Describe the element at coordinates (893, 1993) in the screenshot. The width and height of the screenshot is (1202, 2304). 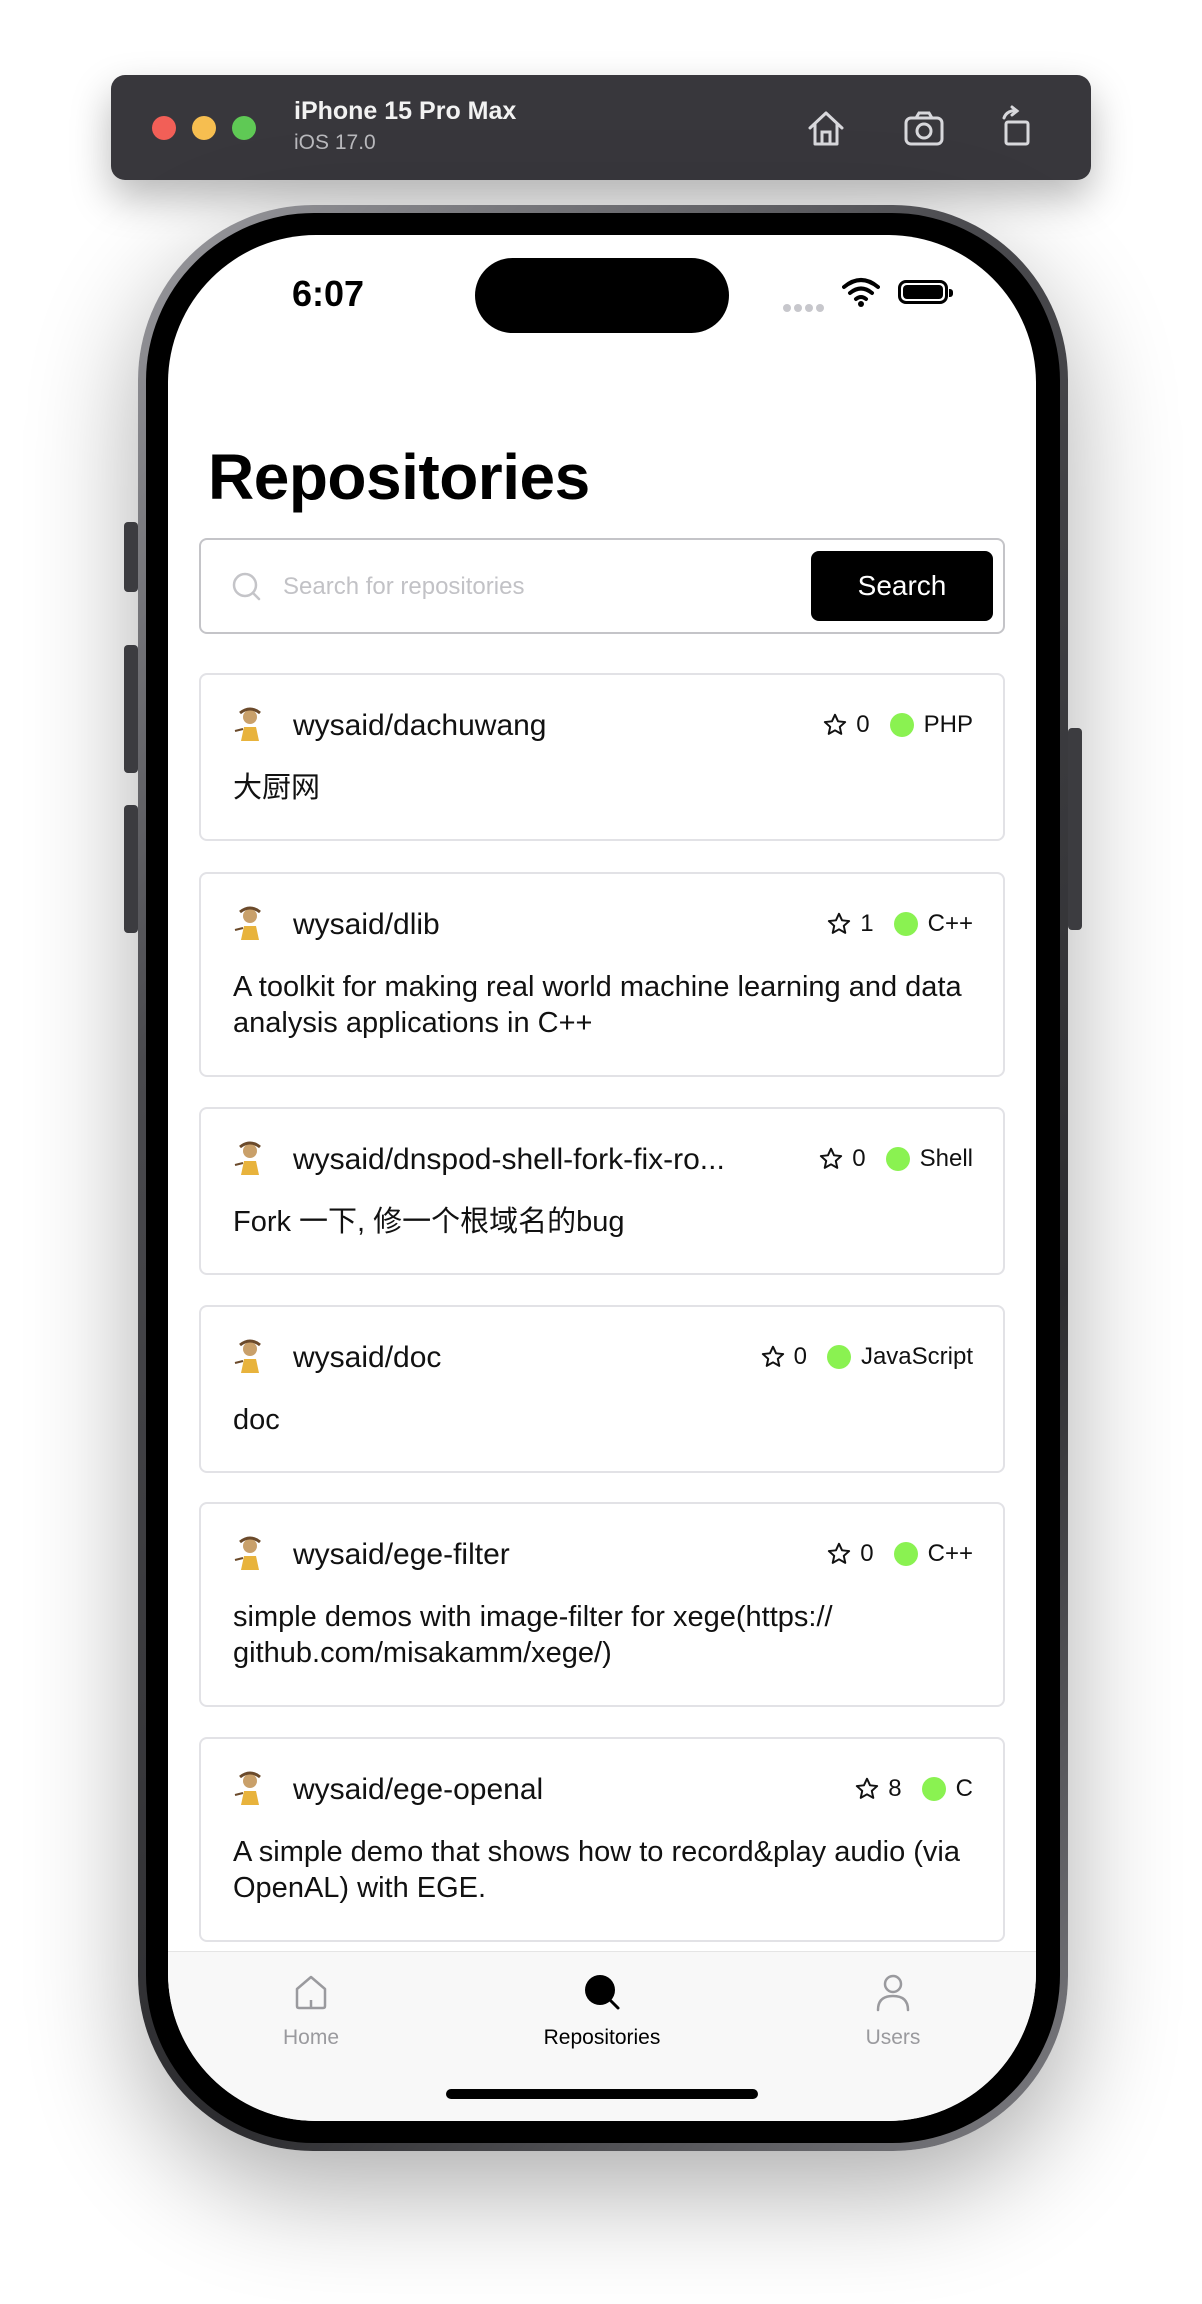
I see `person-icon` at that location.